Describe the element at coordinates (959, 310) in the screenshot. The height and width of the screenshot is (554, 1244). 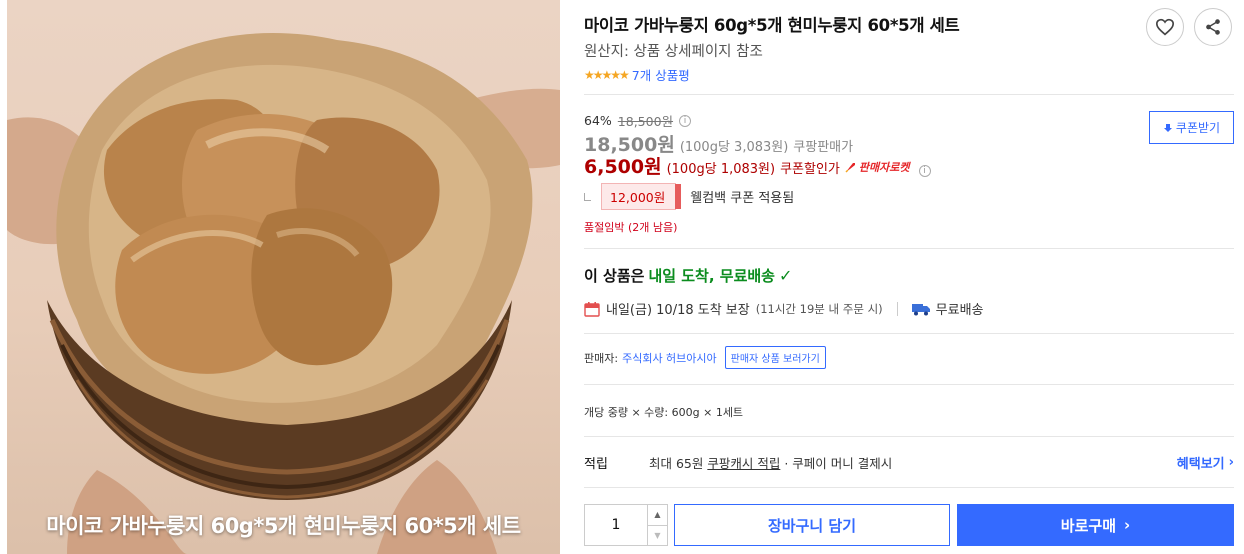
I see `free-shipping: 무료배송` at that location.